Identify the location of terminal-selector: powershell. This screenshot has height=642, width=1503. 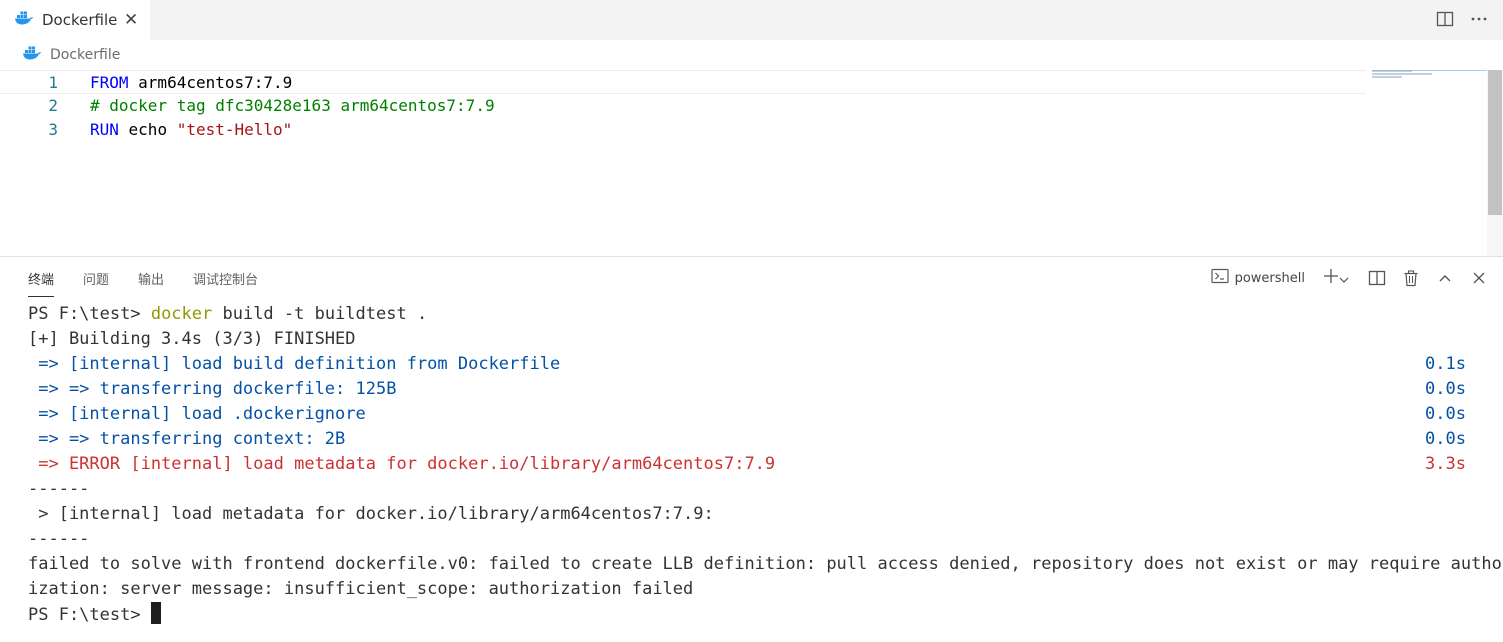
(1257, 278).